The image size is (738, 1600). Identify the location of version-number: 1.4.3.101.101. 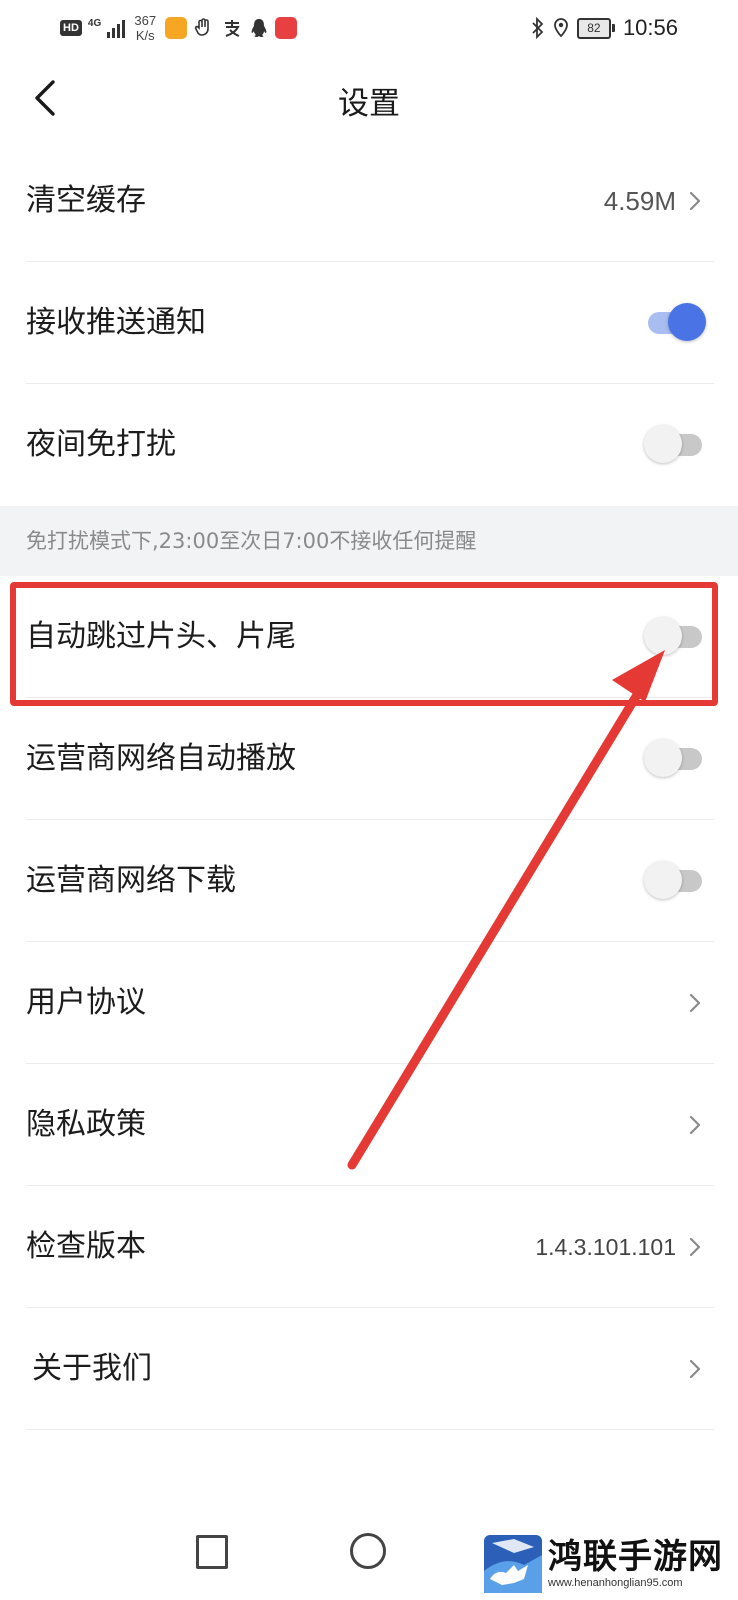
(605, 1247).